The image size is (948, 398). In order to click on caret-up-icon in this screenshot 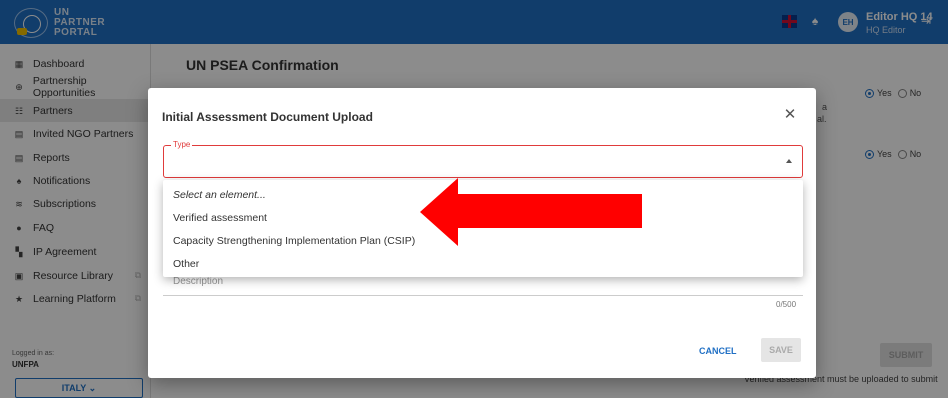, I will do `click(789, 161)`.